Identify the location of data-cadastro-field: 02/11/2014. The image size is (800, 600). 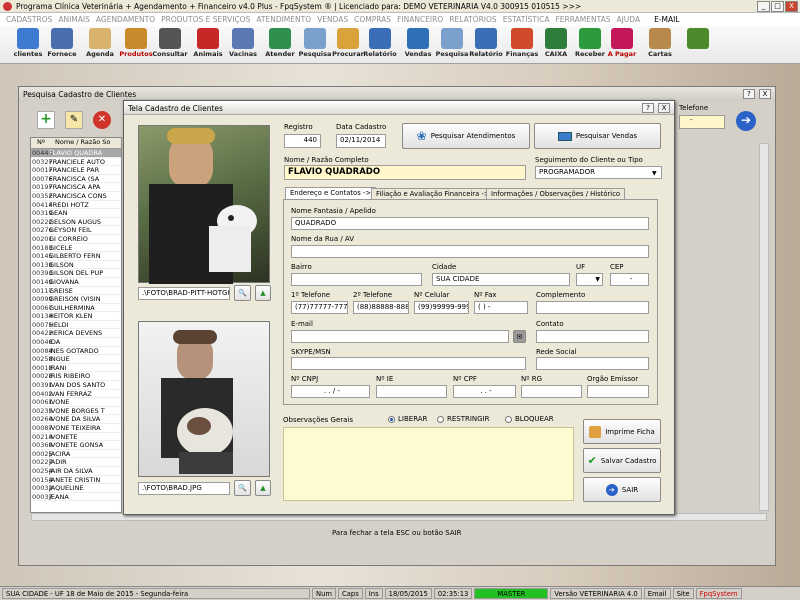
(361, 141).